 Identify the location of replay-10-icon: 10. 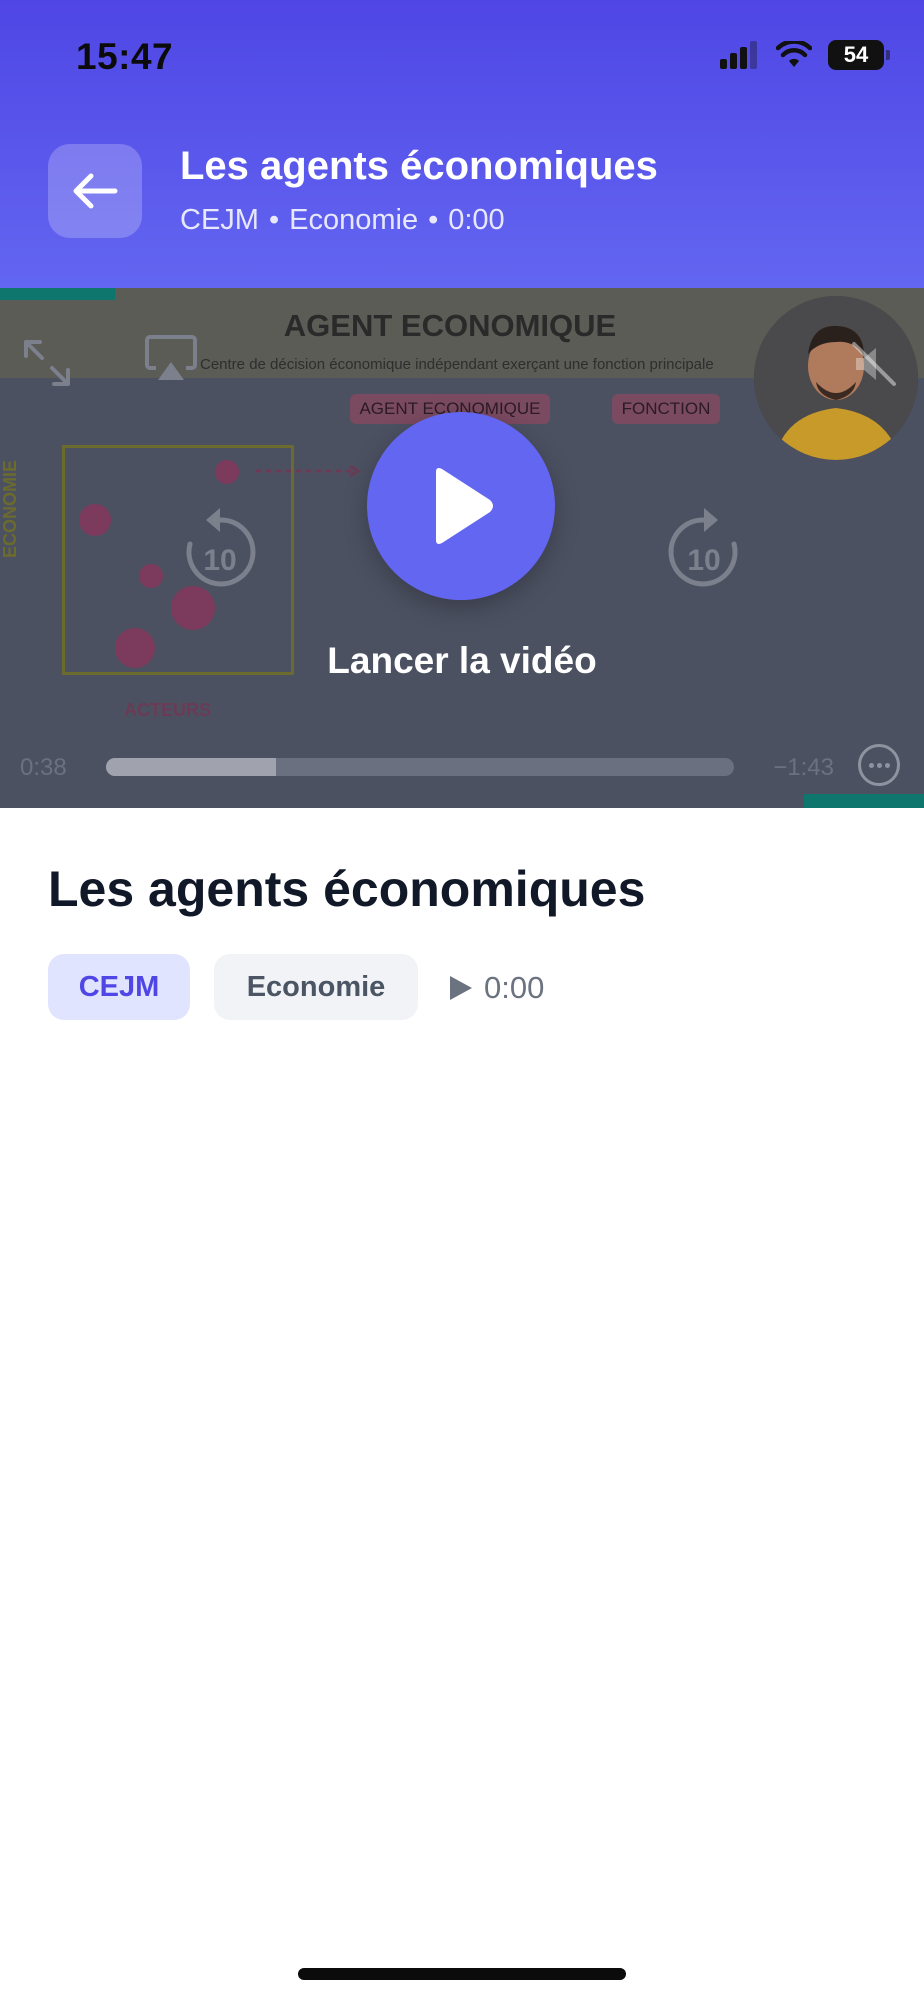
(220, 549).